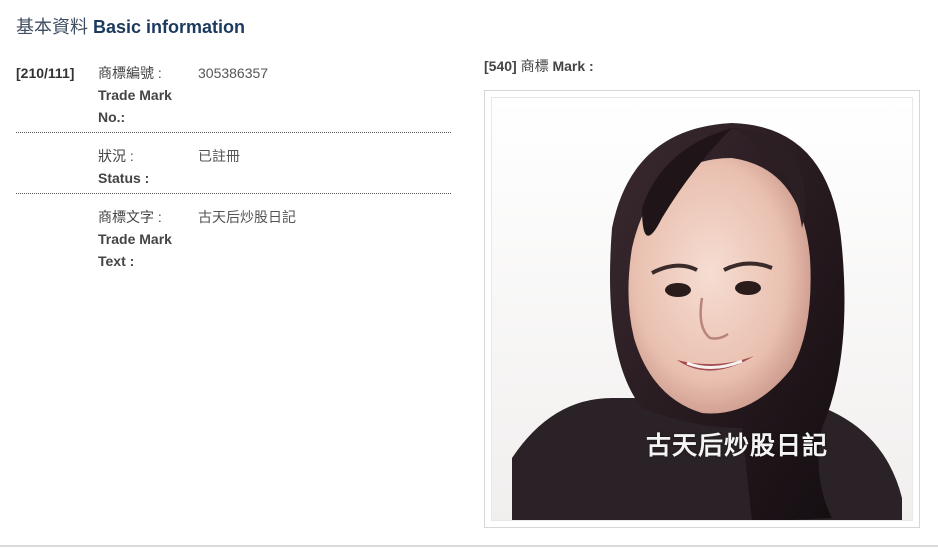 Image resolution: width=938 pixels, height=548 pixels. I want to click on mark-text-value: 古天后炒股日記, so click(247, 217).